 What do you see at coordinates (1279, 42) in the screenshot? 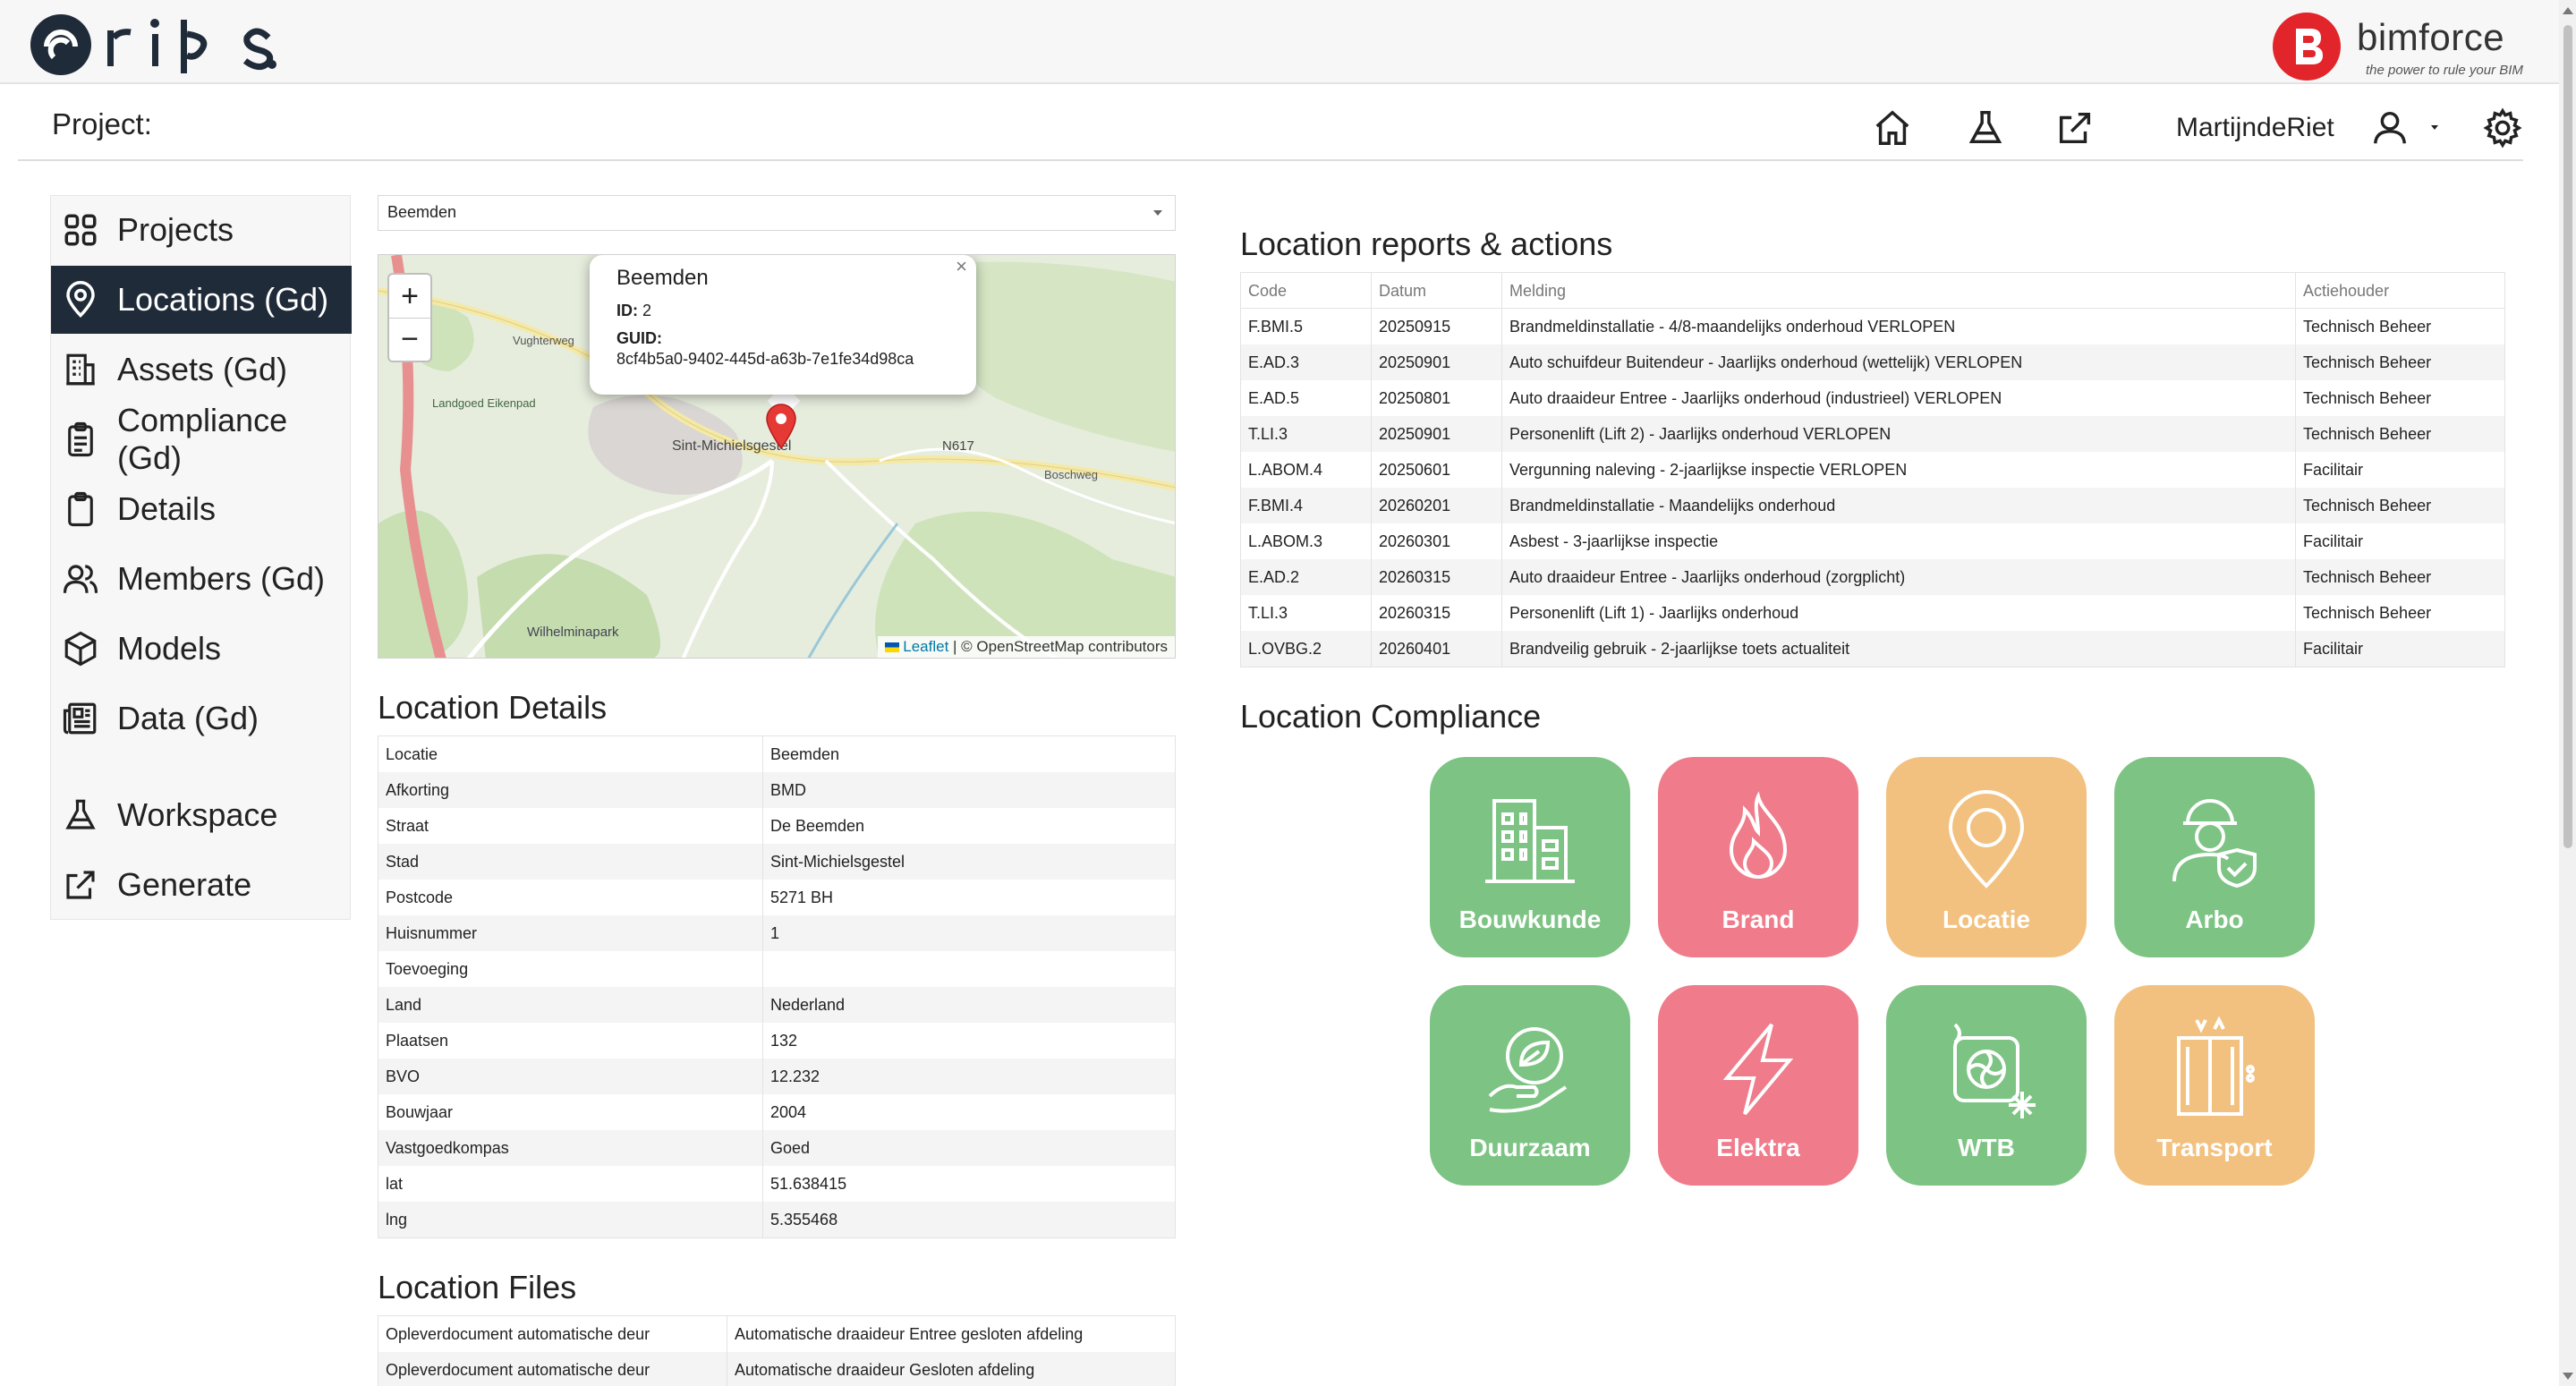
I see `top-bar: bimforce the power to rule your BIM` at bounding box center [1279, 42].